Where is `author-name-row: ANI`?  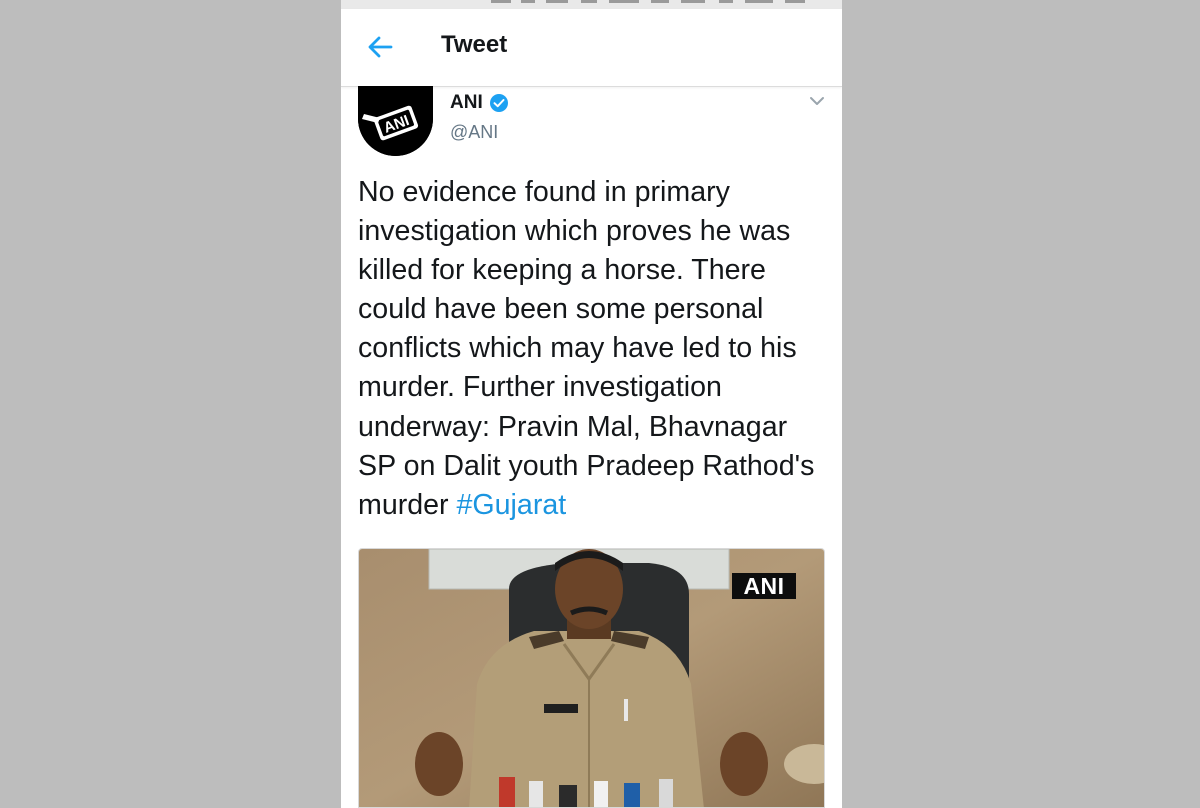
author-name-row: ANI is located at coordinates (479, 103).